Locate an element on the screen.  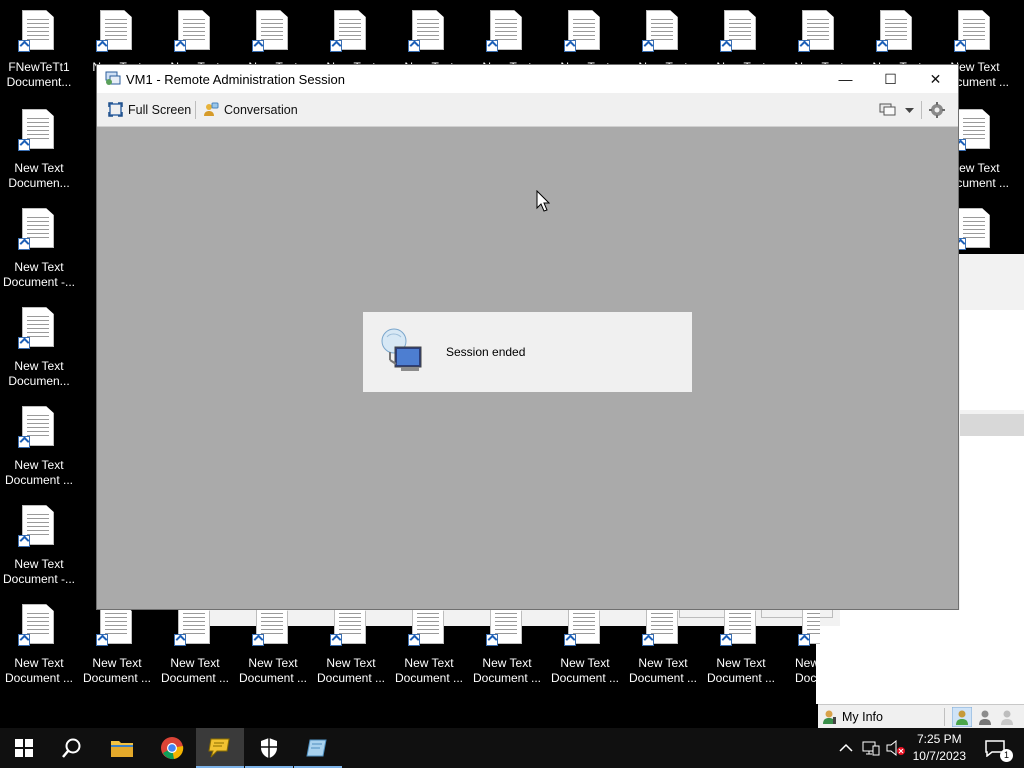
user-info-icon is located at coordinates (829, 717).